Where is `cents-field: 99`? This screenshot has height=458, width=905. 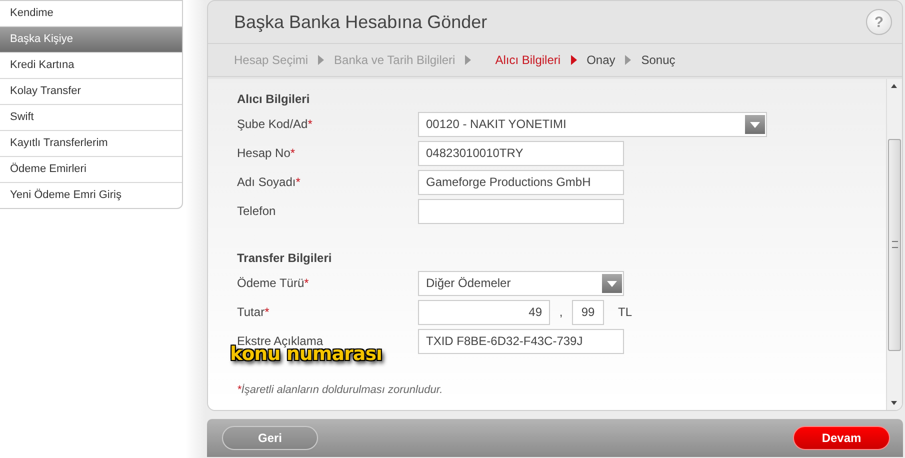 cents-field: 99 is located at coordinates (588, 312).